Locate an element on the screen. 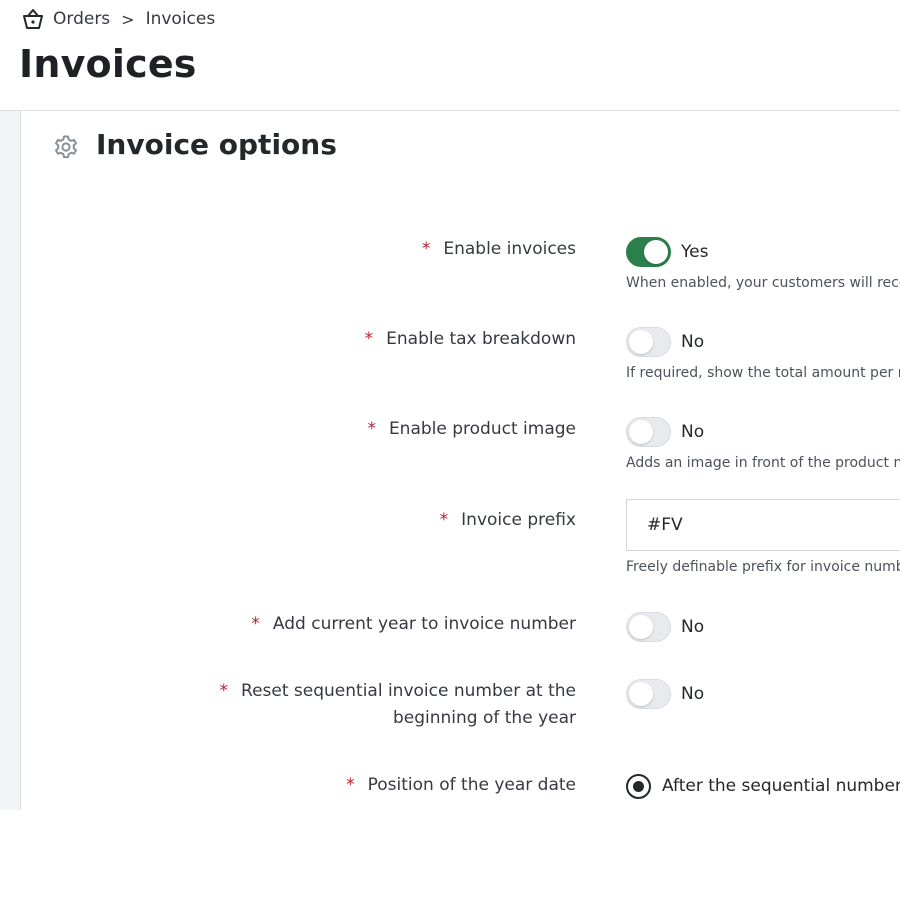 This screenshot has width=900, height=900. year-position-radio is located at coordinates (638, 786).